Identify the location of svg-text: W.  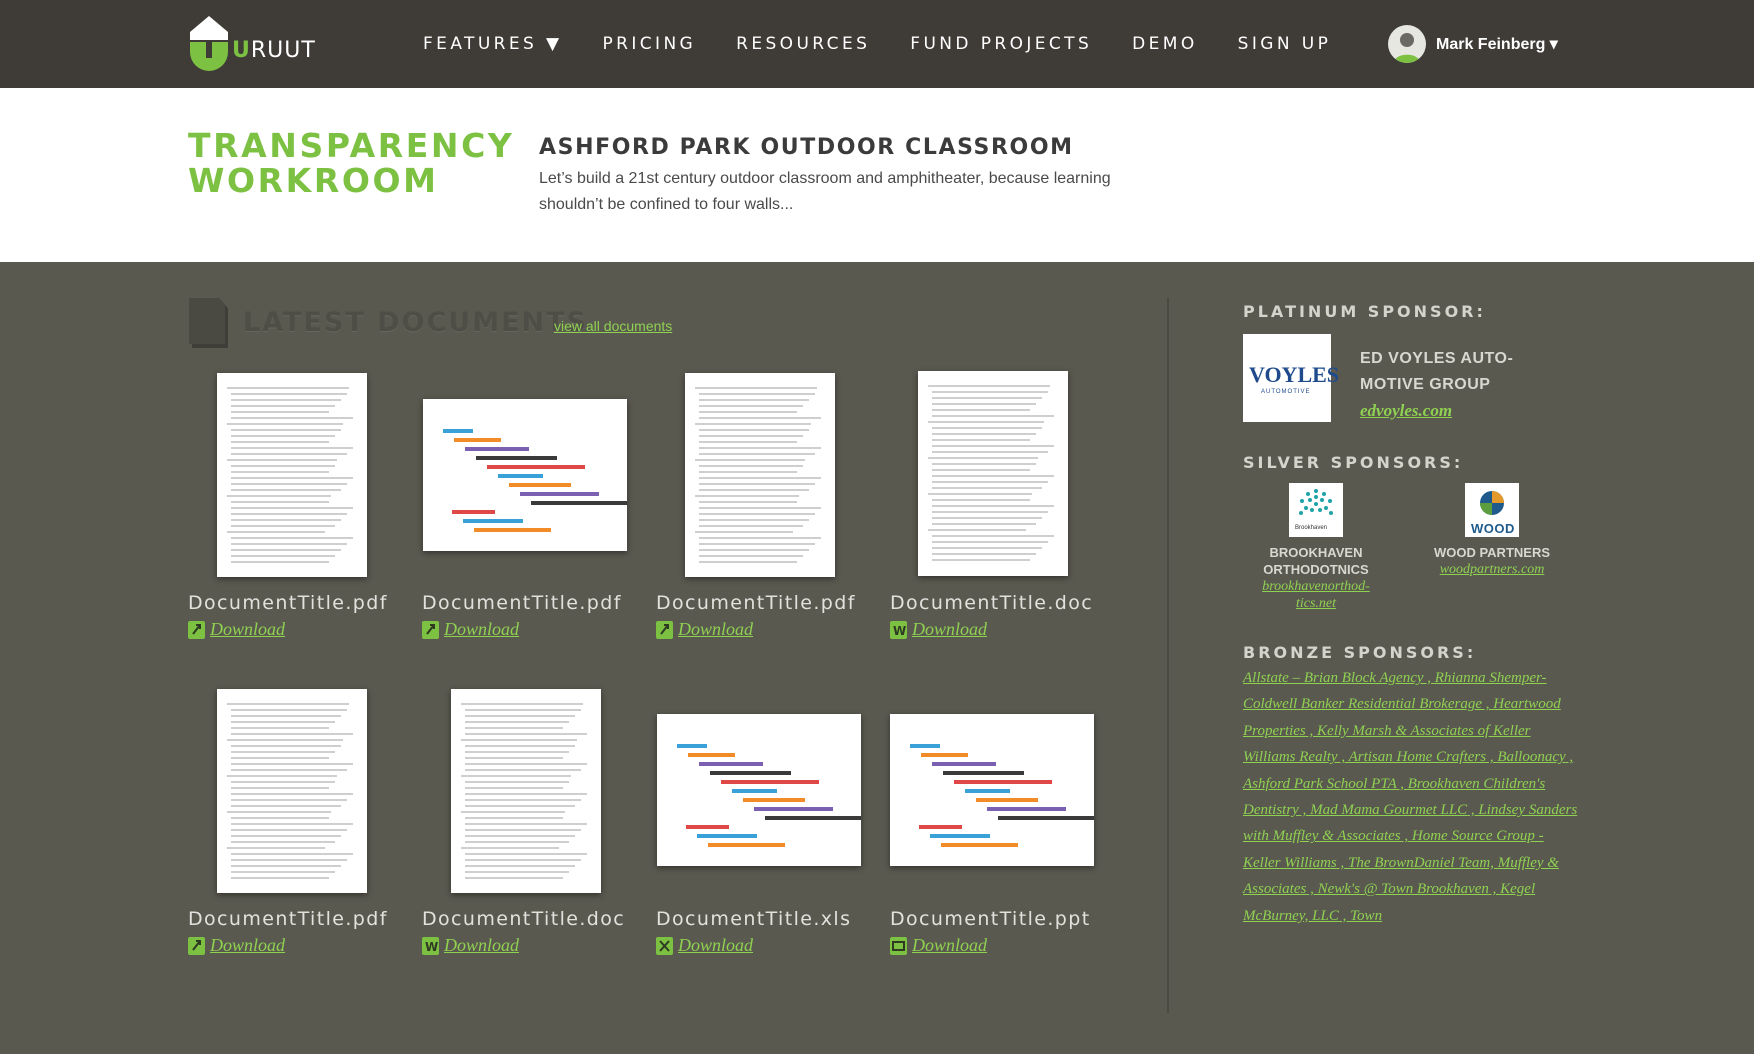
(899, 631).